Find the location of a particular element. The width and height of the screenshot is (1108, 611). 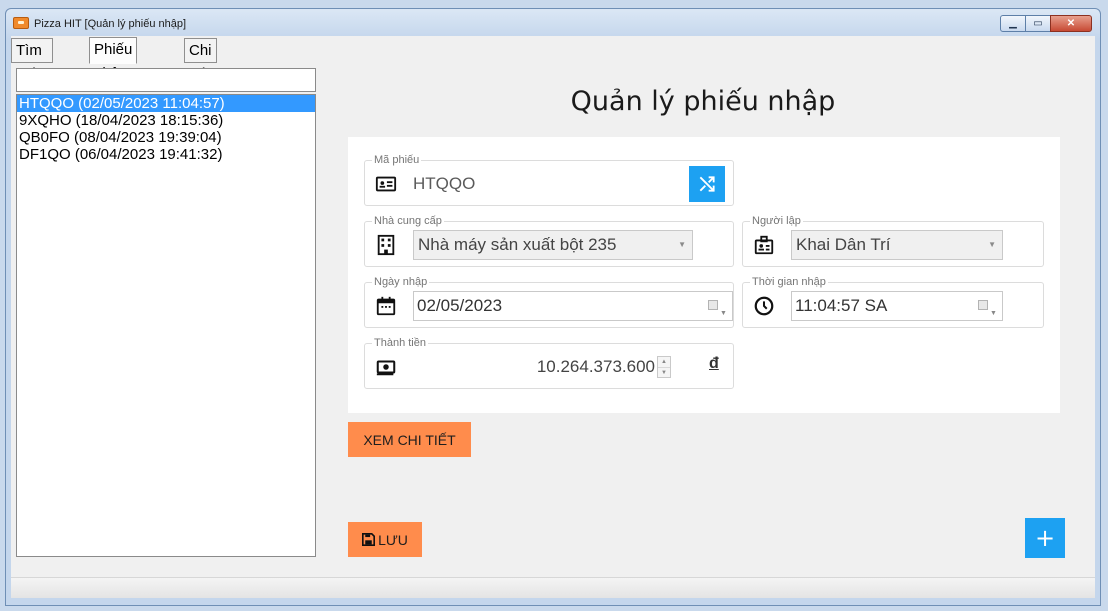

ngay-nhap-value: 02/05/2023 is located at coordinates (460, 305).